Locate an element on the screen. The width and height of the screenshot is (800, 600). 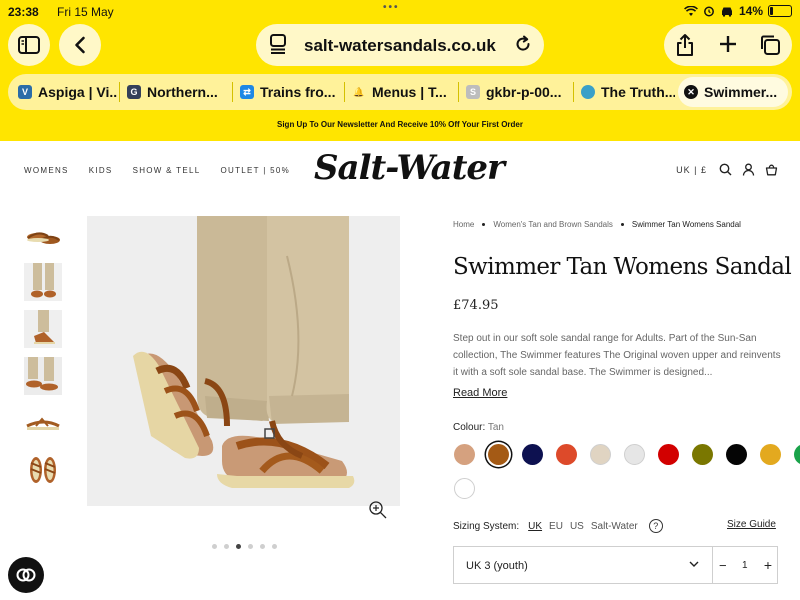
nav-item-show-tell: SHOW & TELL is located at coordinates (167, 170).